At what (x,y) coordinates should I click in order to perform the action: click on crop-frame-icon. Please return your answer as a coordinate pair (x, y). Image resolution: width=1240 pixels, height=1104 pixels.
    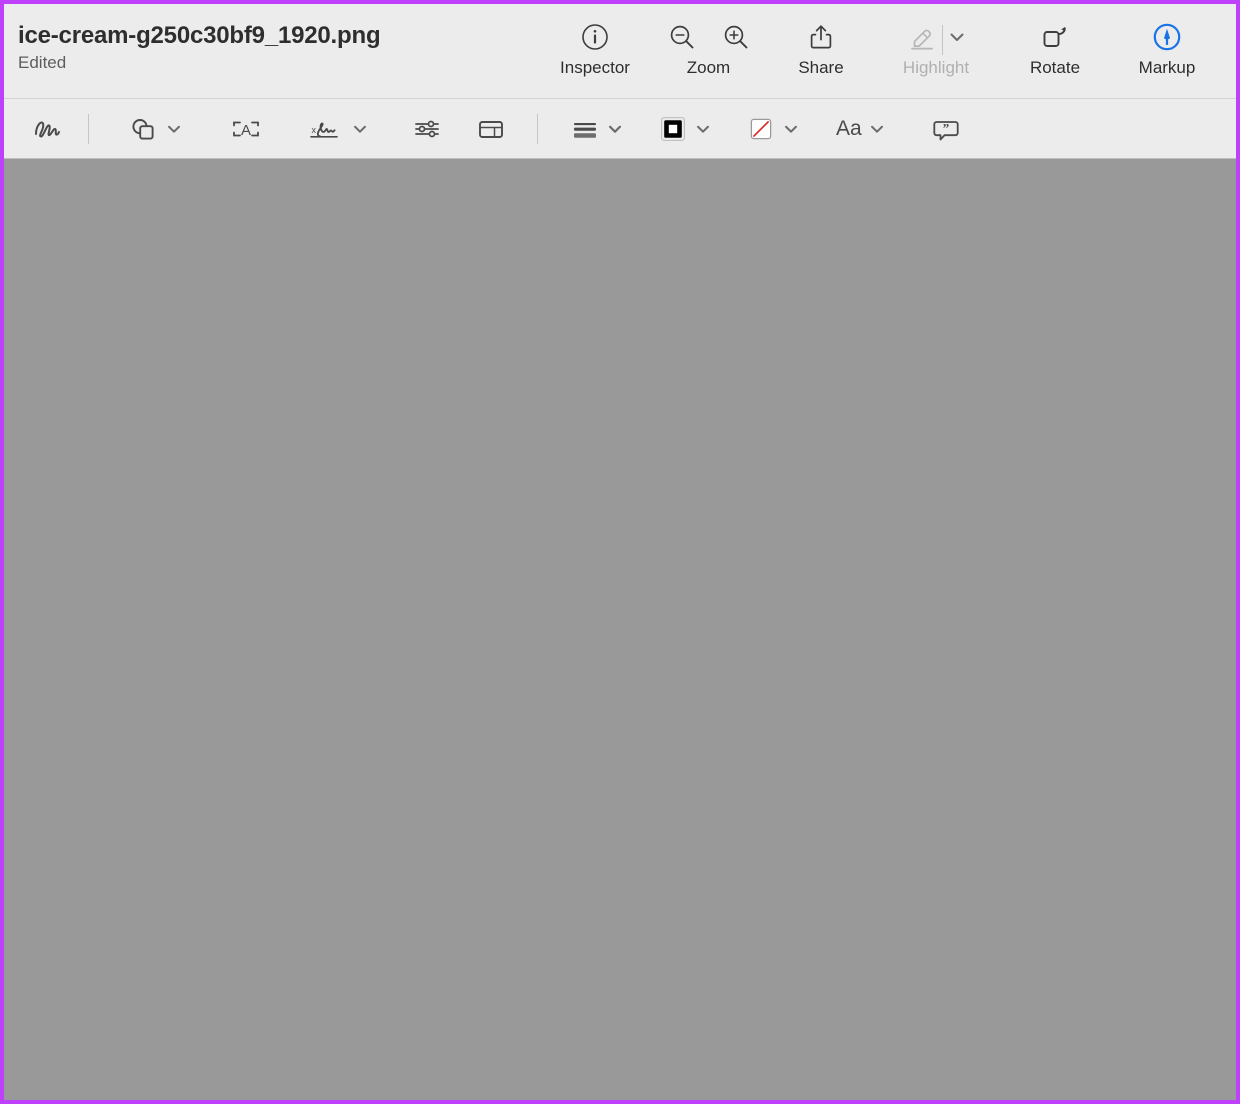
    Looking at the image, I should click on (491, 129).